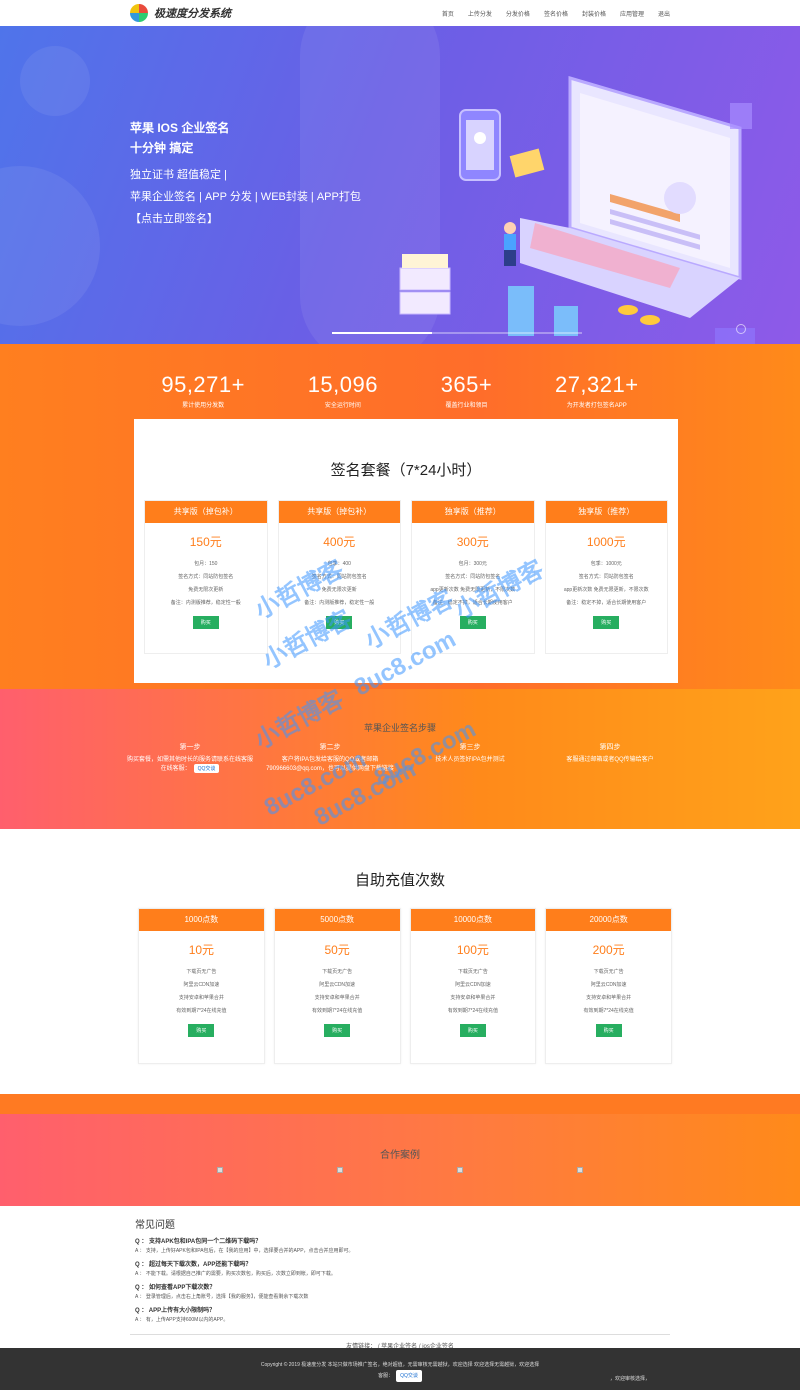  What do you see at coordinates (400, 1167) in the screenshot?
I see `case-images` at bounding box center [400, 1167].